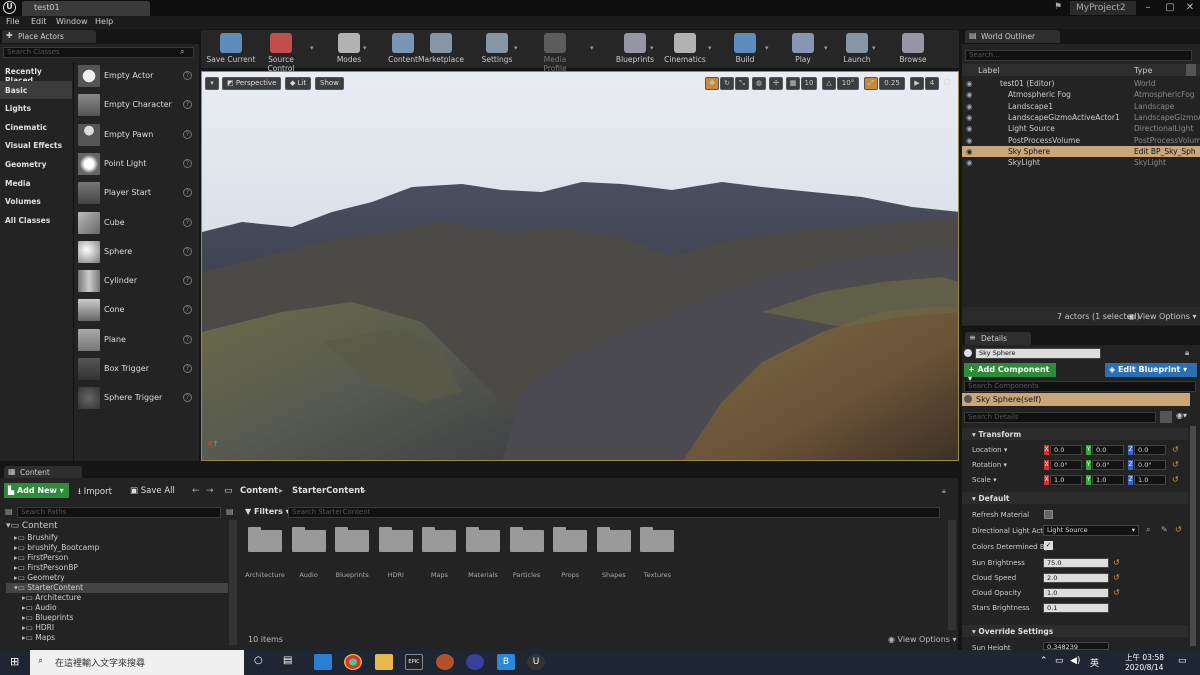  Describe the element at coordinates (135, 340) in the screenshot. I see `actor-plane: Plane?` at that location.